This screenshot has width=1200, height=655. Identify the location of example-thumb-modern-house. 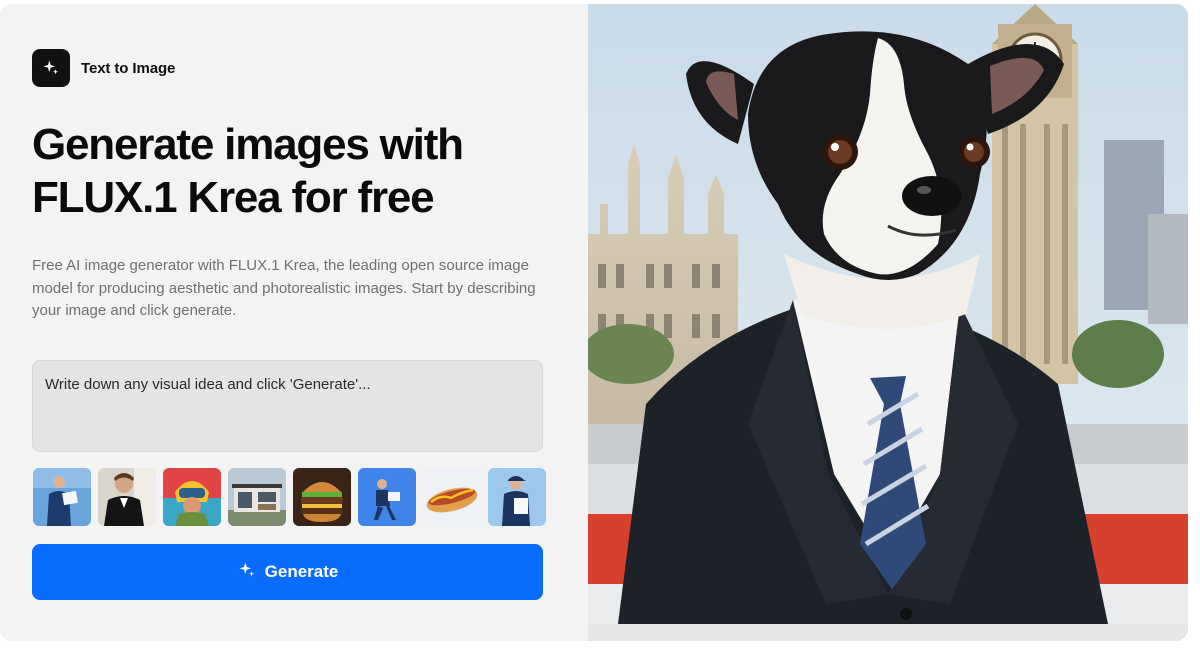
(257, 497).